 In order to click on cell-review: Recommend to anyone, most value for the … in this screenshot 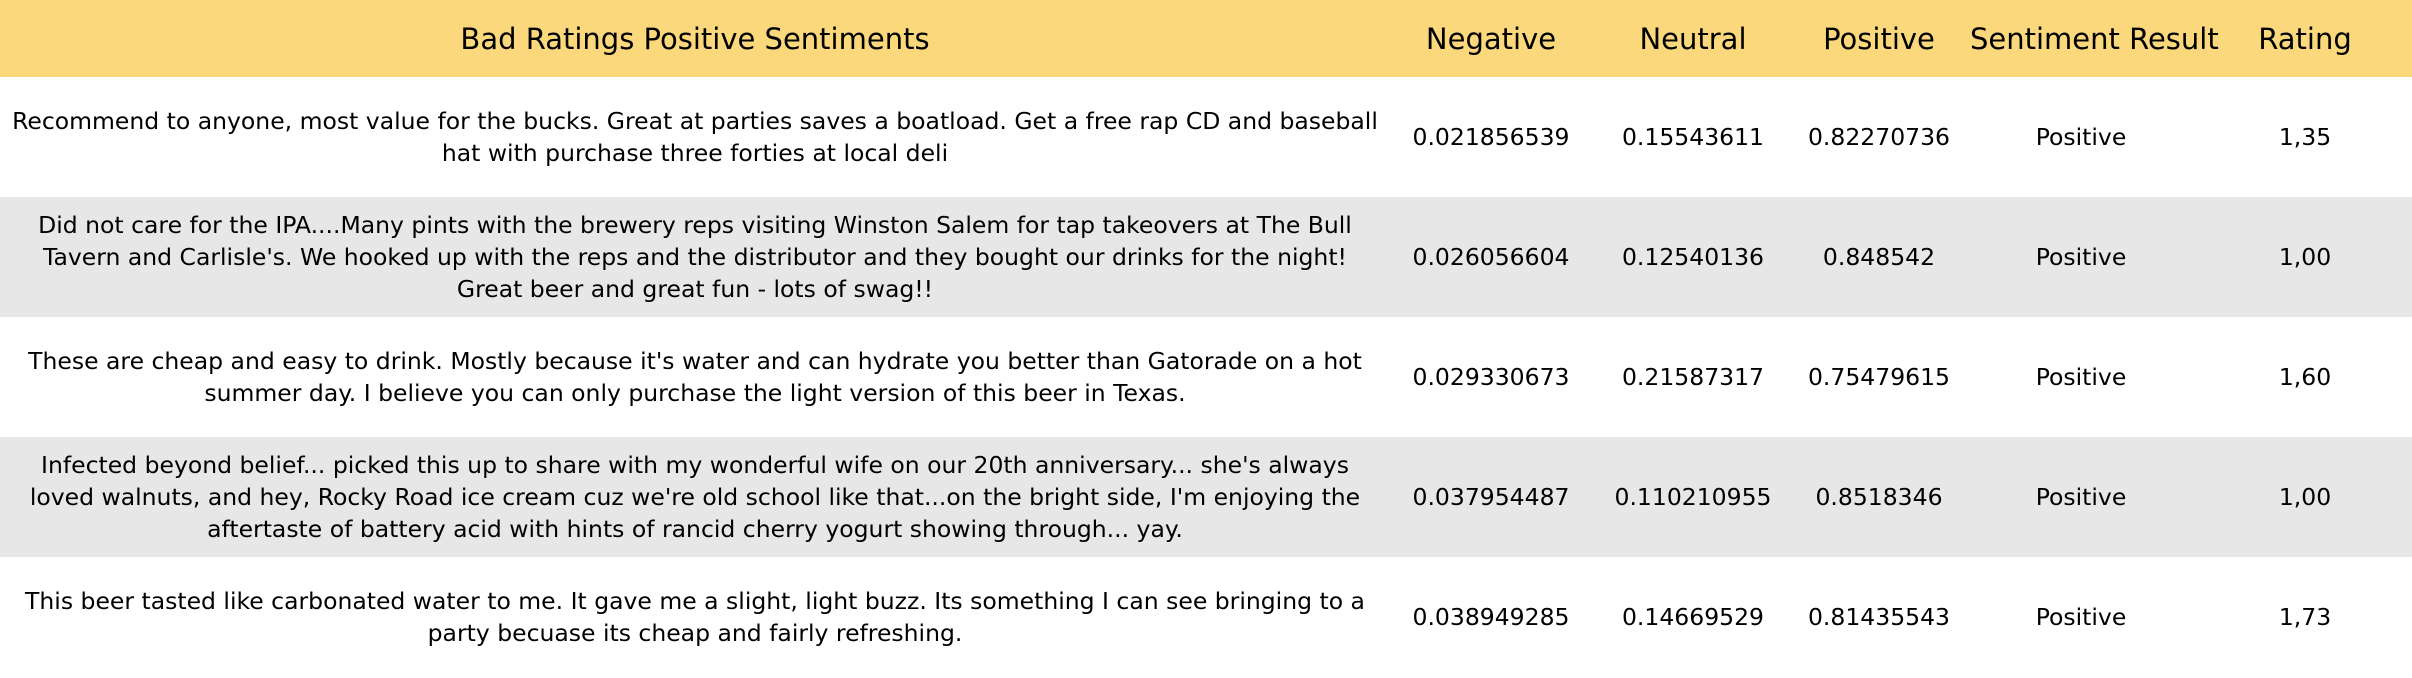, I will do `click(695, 137)`.